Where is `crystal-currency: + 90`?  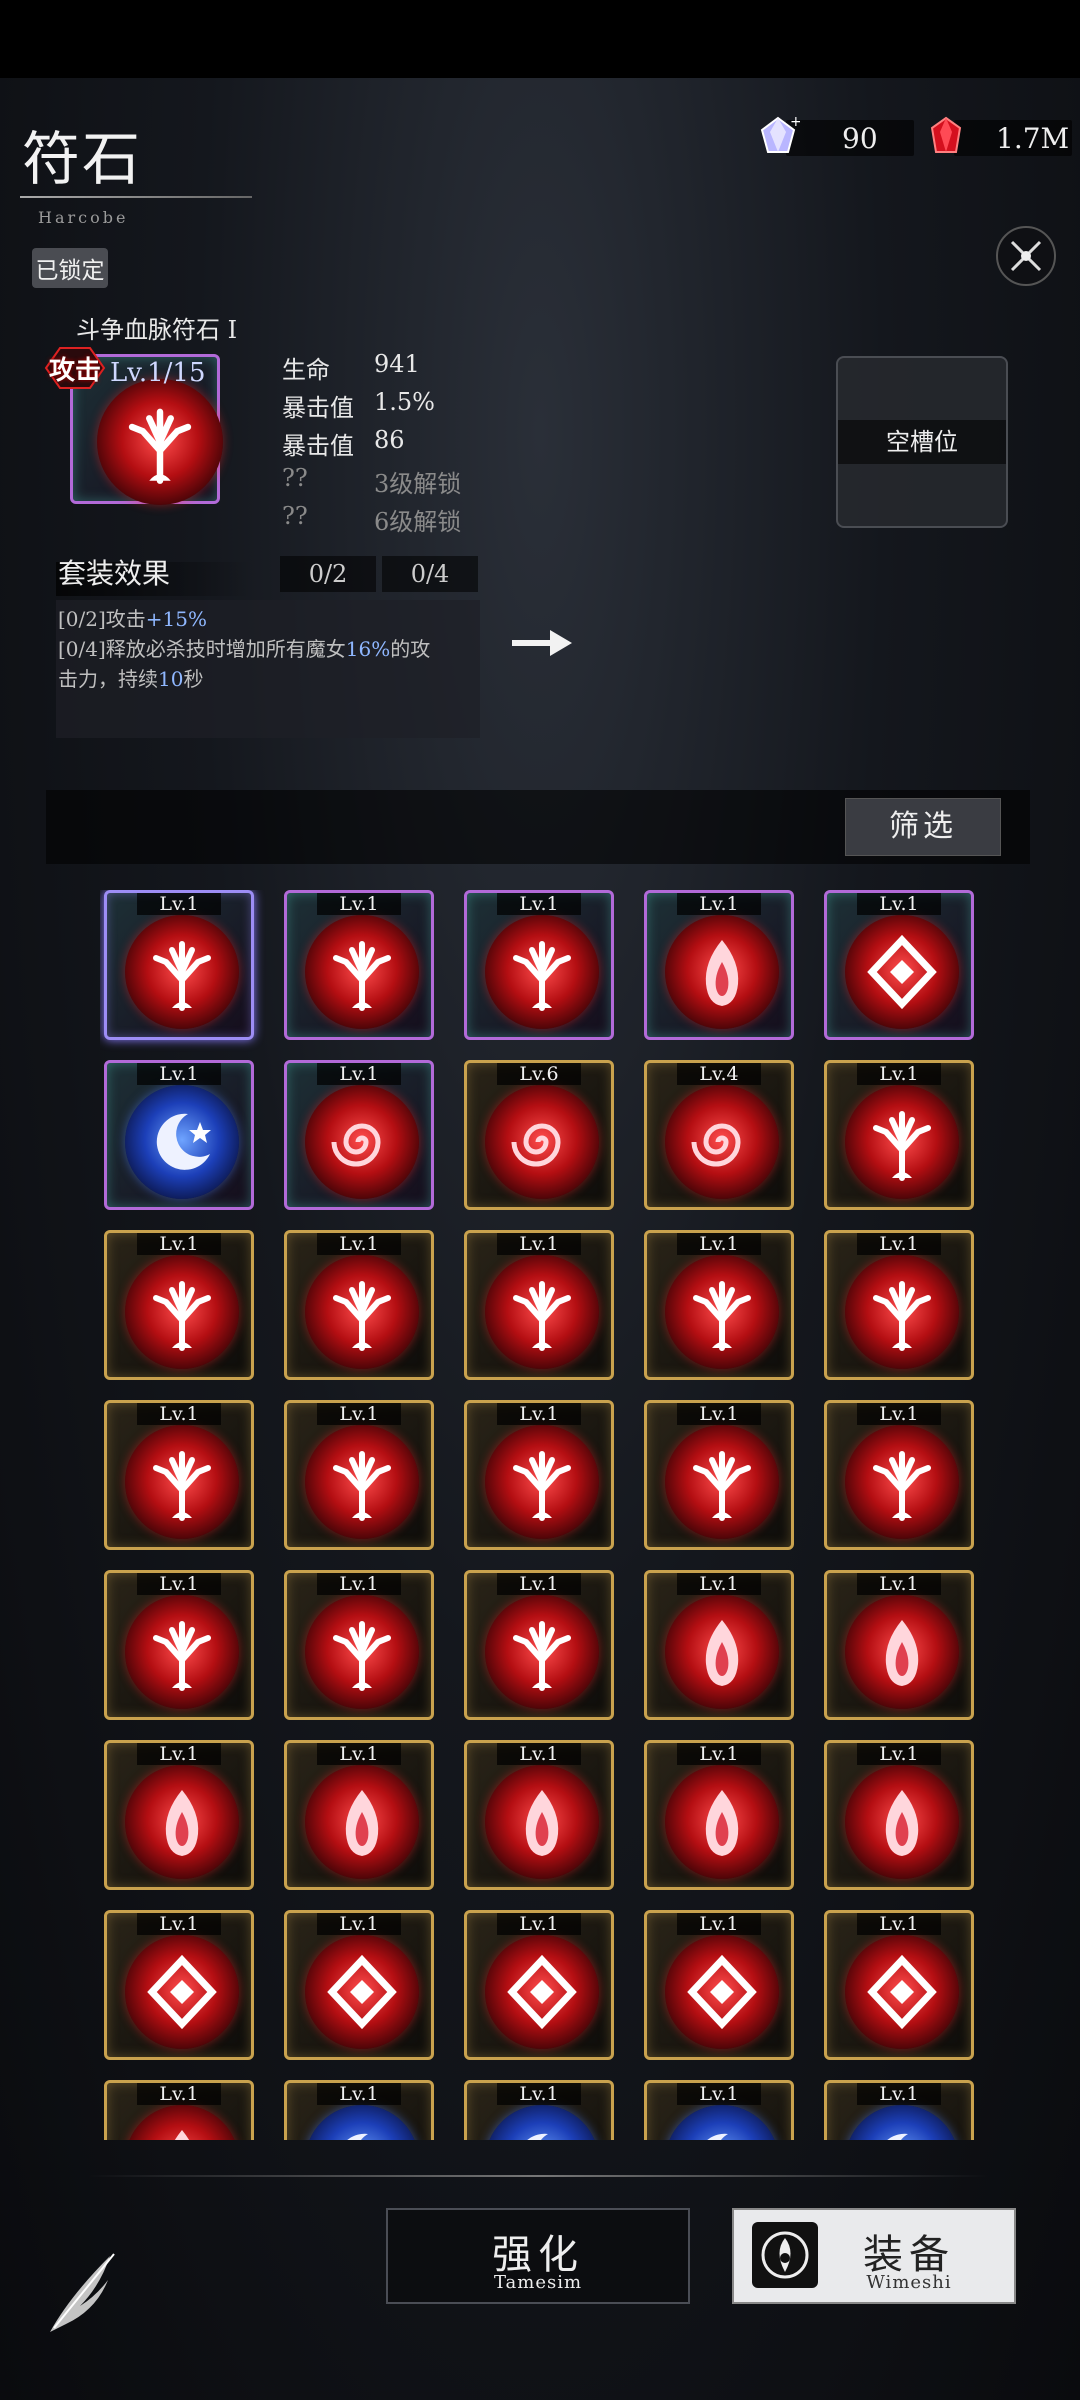
crystal-currency: + 90 is located at coordinates (836, 137).